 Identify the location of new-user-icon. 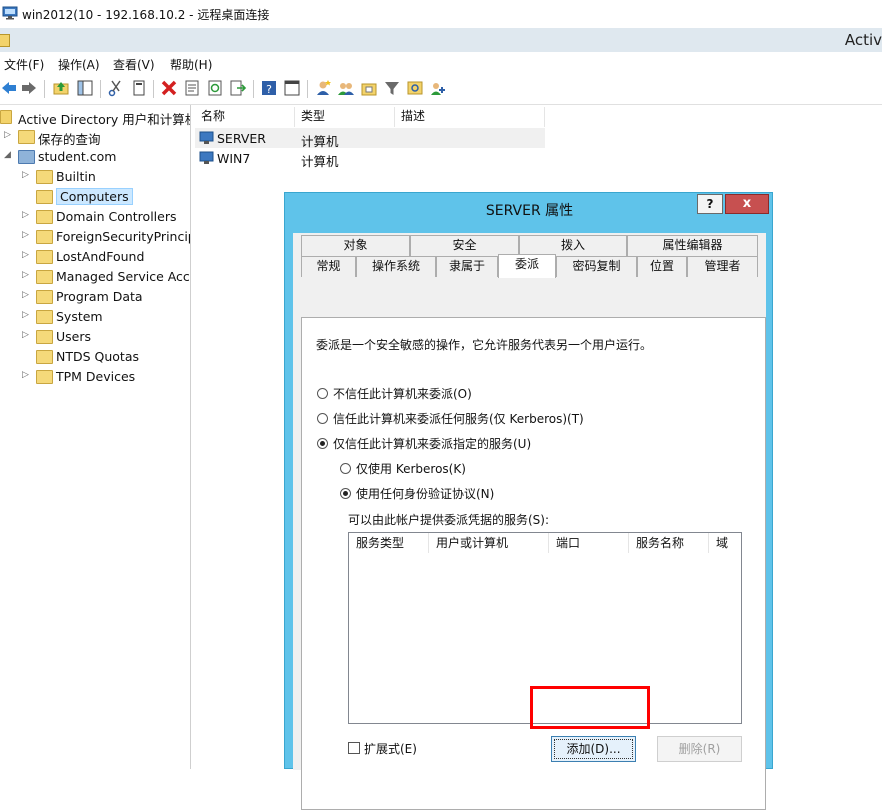
(323, 88).